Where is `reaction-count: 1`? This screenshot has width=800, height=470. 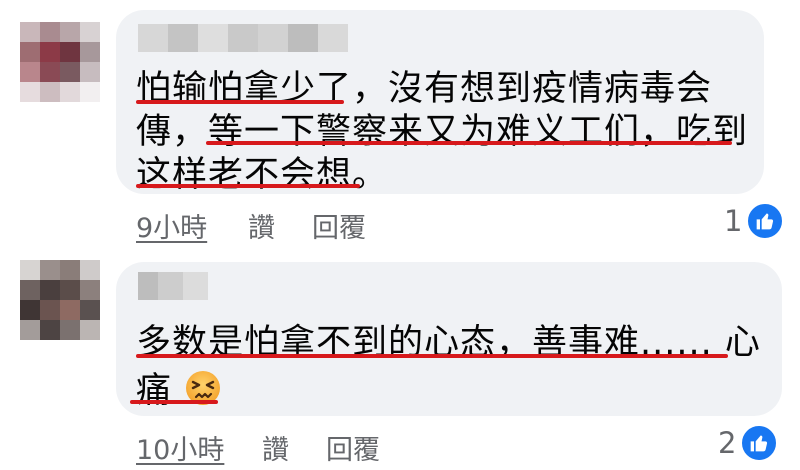 reaction-count: 1 is located at coordinates (733, 221).